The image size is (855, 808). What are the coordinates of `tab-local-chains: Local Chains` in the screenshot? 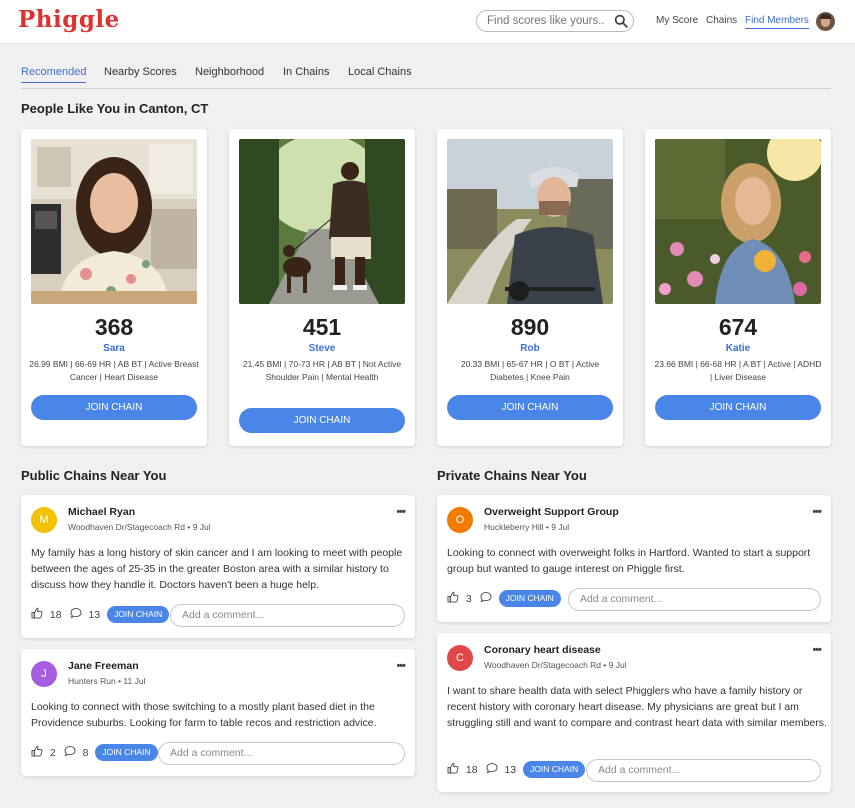 It's located at (380, 72).